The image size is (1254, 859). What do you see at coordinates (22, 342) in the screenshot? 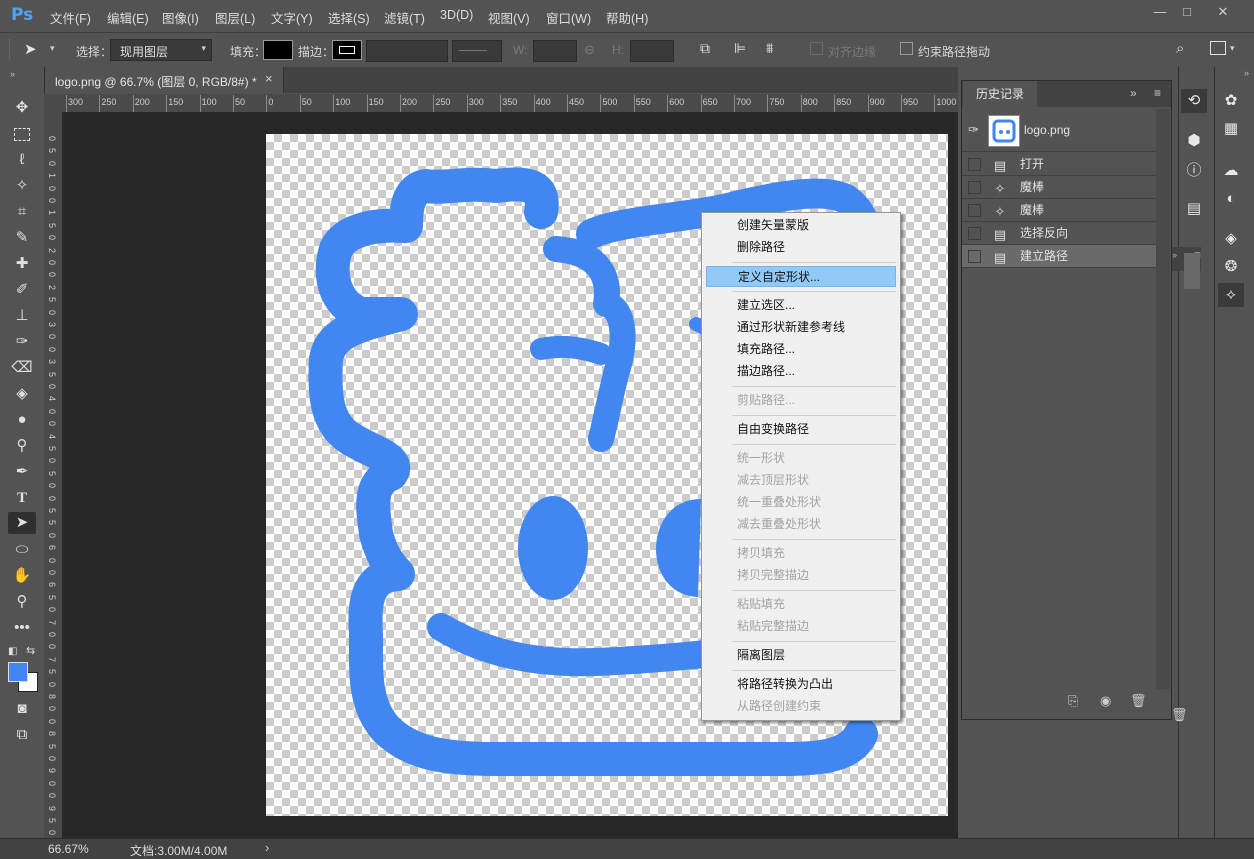
I see `history-brush-tool-icon: ✑` at bounding box center [22, 342].